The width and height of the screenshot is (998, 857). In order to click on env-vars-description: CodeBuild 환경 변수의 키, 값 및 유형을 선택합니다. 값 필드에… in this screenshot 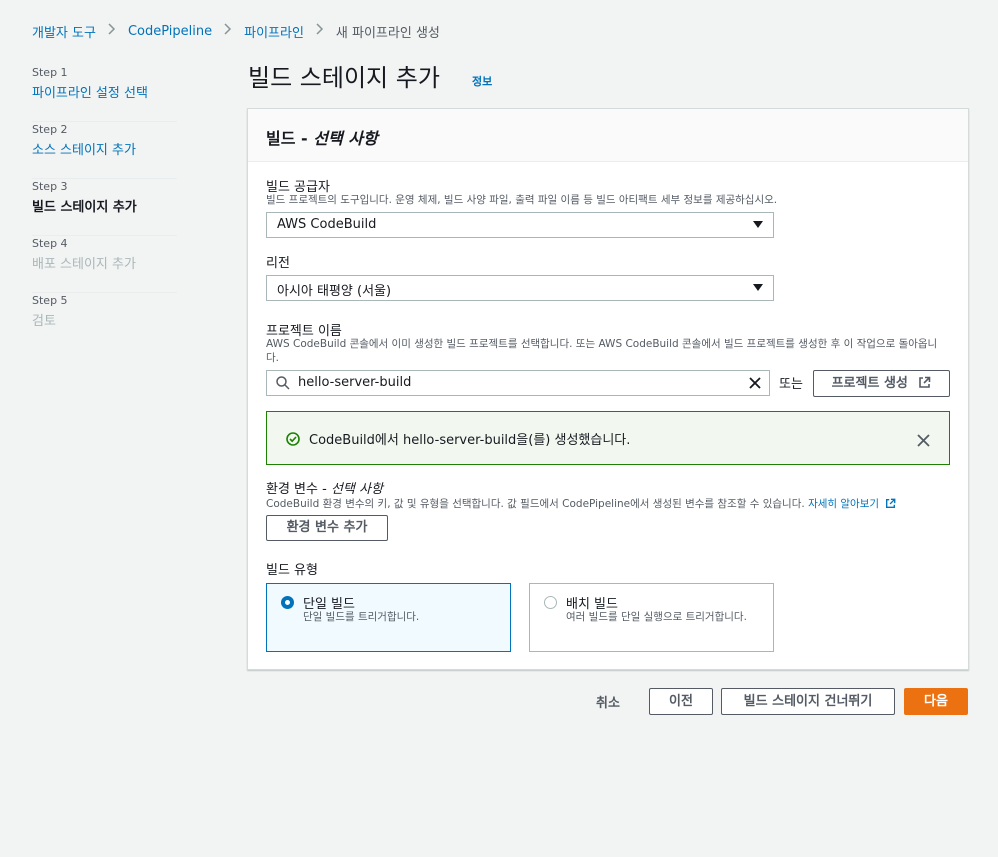, I will do `click(611, 505)`.